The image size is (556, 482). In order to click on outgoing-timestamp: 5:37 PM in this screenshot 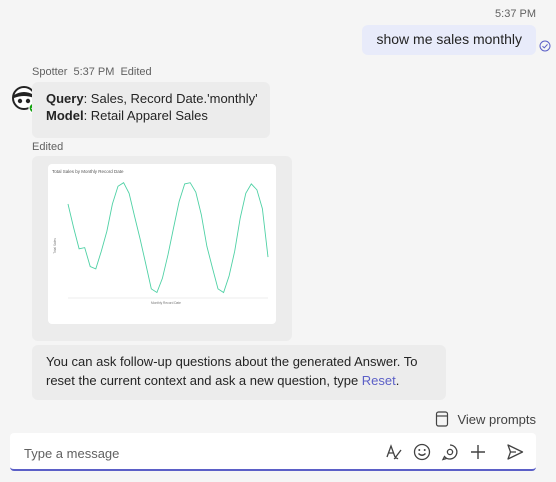, I will do `click(515, 14)`.